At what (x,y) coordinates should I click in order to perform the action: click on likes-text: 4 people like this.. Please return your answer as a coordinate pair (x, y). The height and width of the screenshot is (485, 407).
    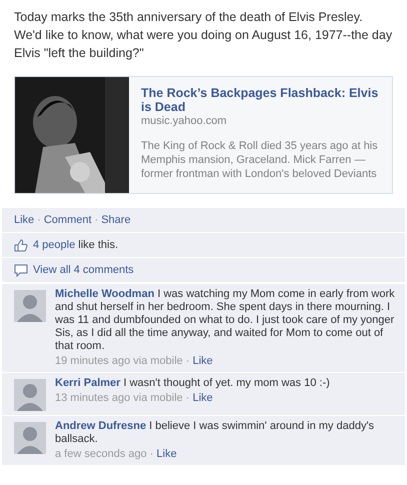
    Looking at the image, I should click on (75, 245).